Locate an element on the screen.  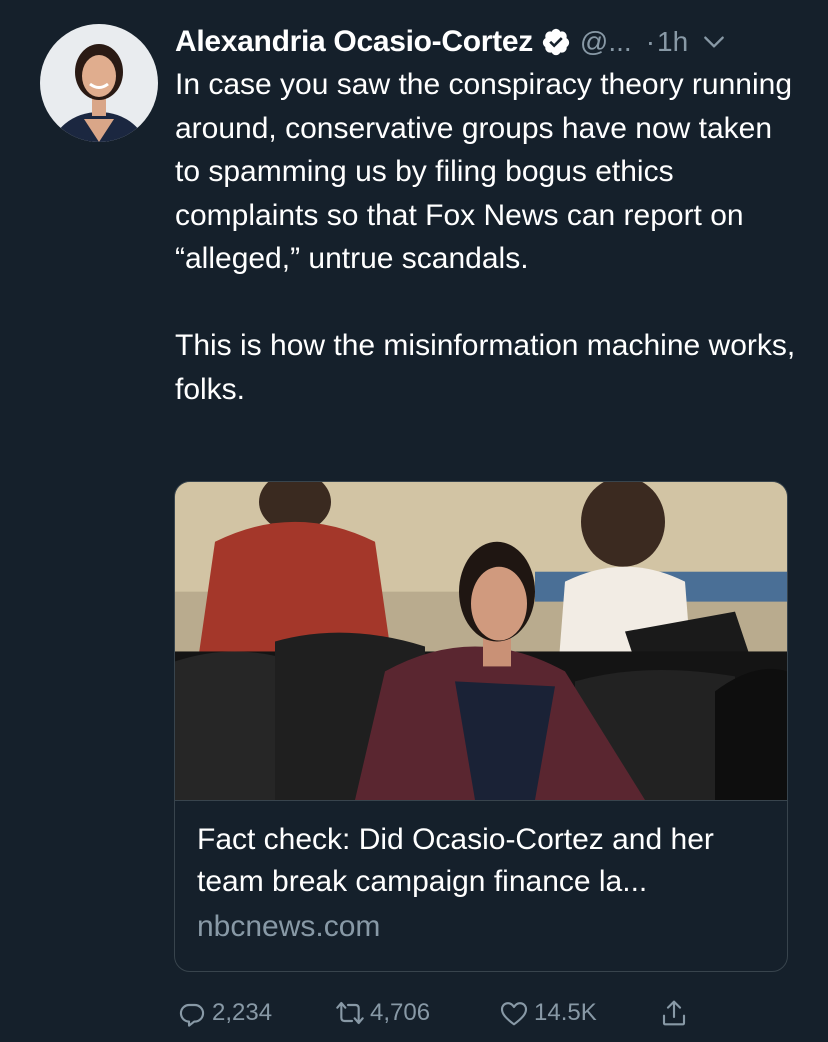
retweet-icon is located at coordinates (350, 1013).